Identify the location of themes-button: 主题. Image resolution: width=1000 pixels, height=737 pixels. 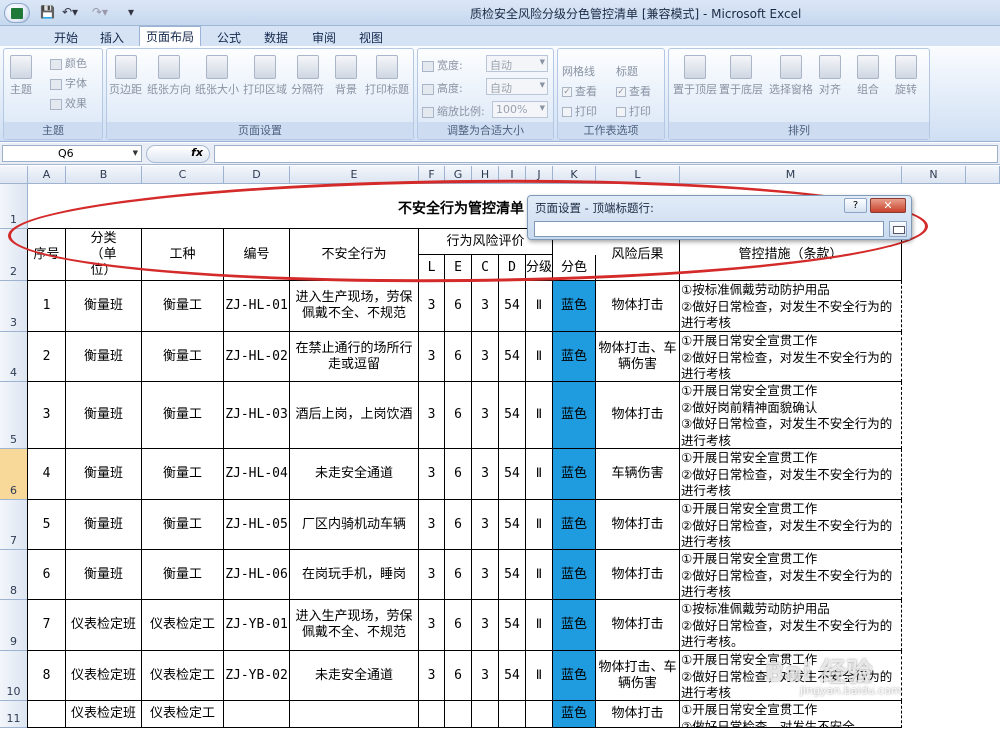
(21, 76).